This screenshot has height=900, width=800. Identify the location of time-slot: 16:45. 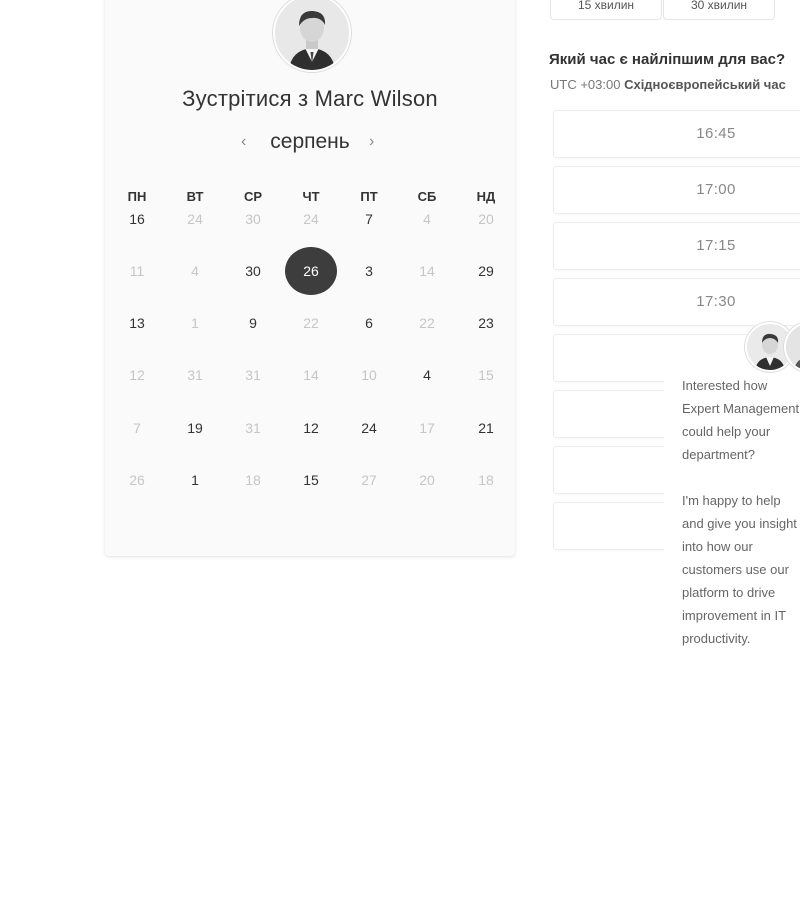
(676, 134).